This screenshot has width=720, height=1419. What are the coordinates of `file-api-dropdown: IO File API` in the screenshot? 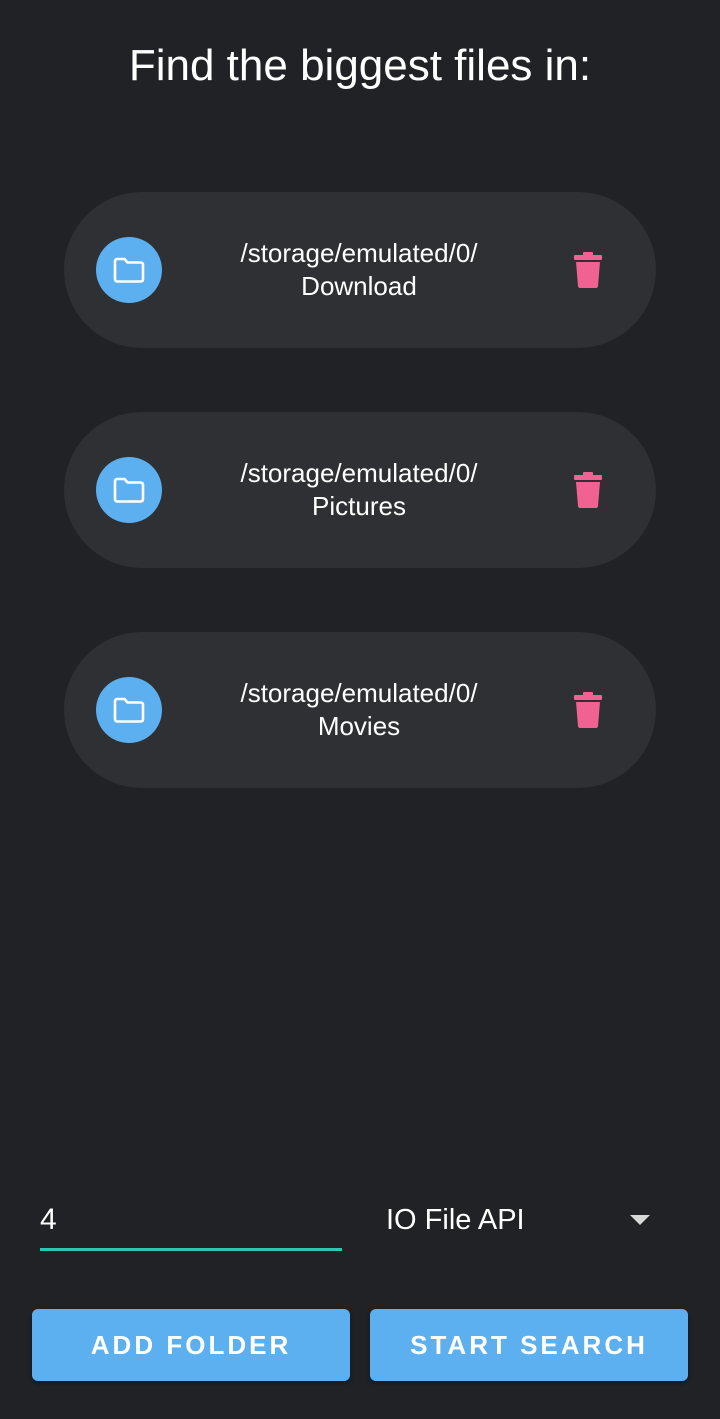 It's located at (521, 1220).